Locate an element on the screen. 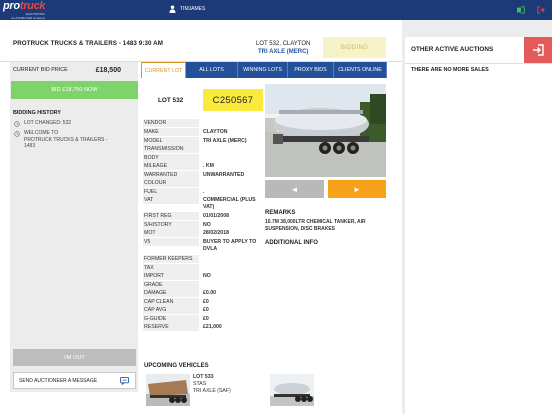 The height and width of the screenshot is (414, 552). spec-row-reserve: RESERVE £21,000 is located at coordinates (182, 327).